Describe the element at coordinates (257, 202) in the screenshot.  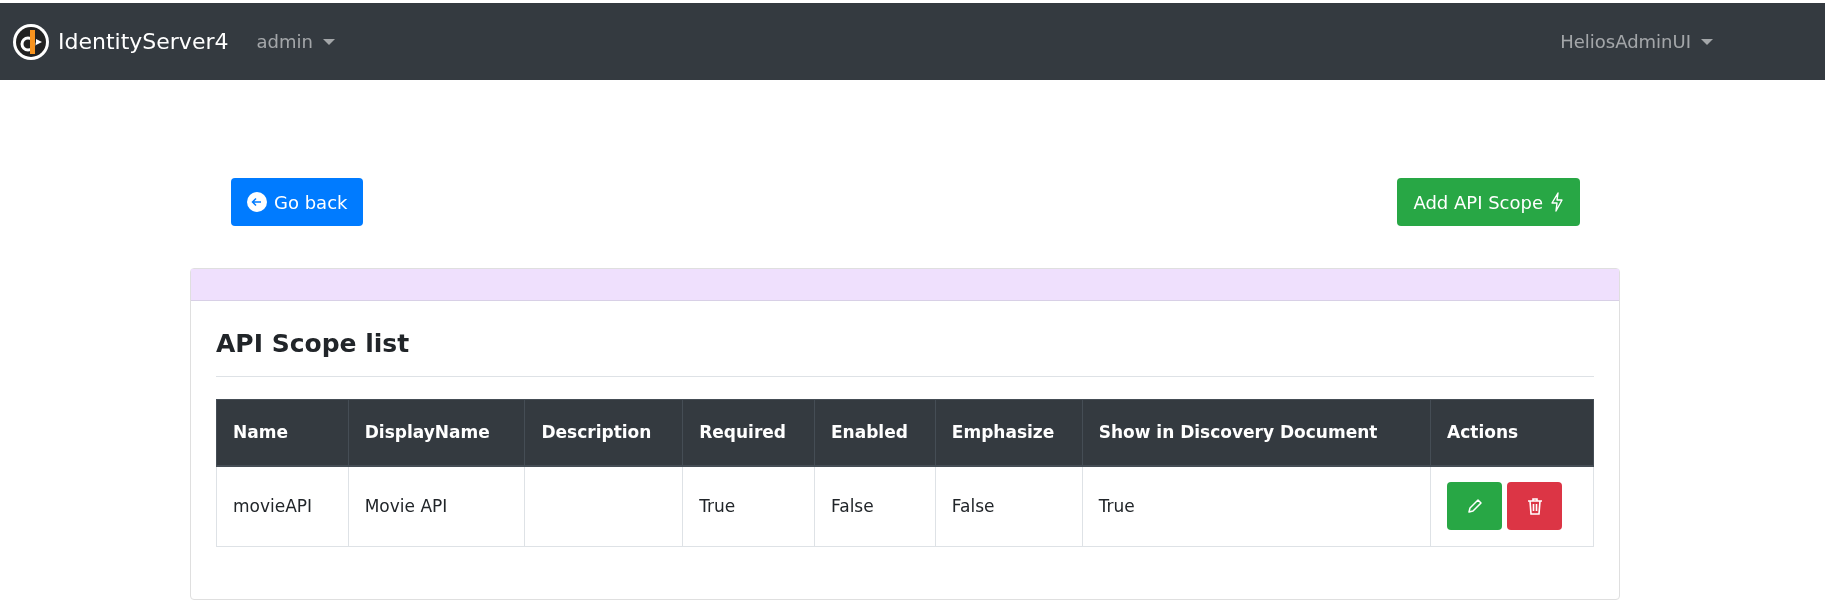
I see `arrow-left-icon` at that location.